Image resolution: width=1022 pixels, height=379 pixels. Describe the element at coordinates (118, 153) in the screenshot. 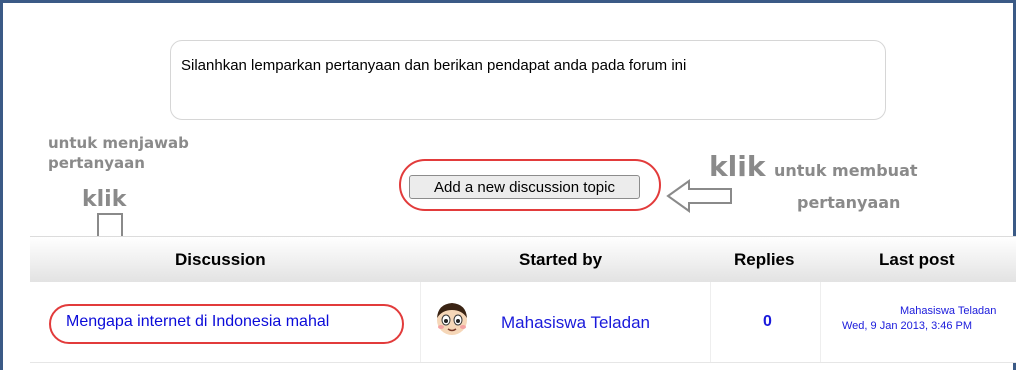

I see `annotation-left-text: untuk menjawab pertanyaan` at that location.